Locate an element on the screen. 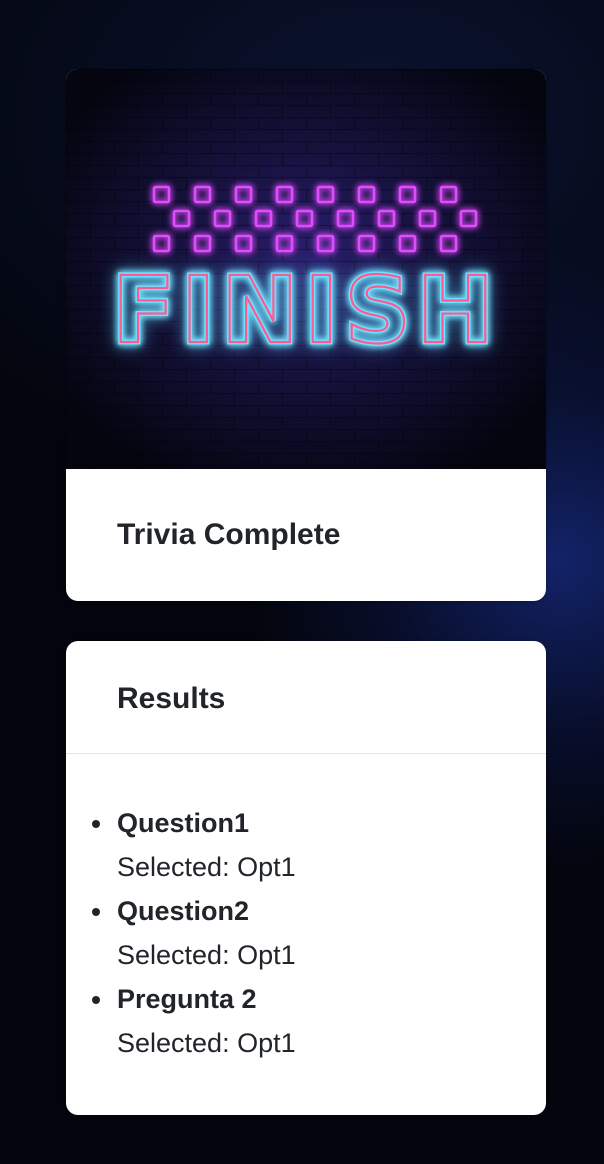  result-item: Pregunta 2 Selected: Opt1 is located at coordinates (306, 1023).